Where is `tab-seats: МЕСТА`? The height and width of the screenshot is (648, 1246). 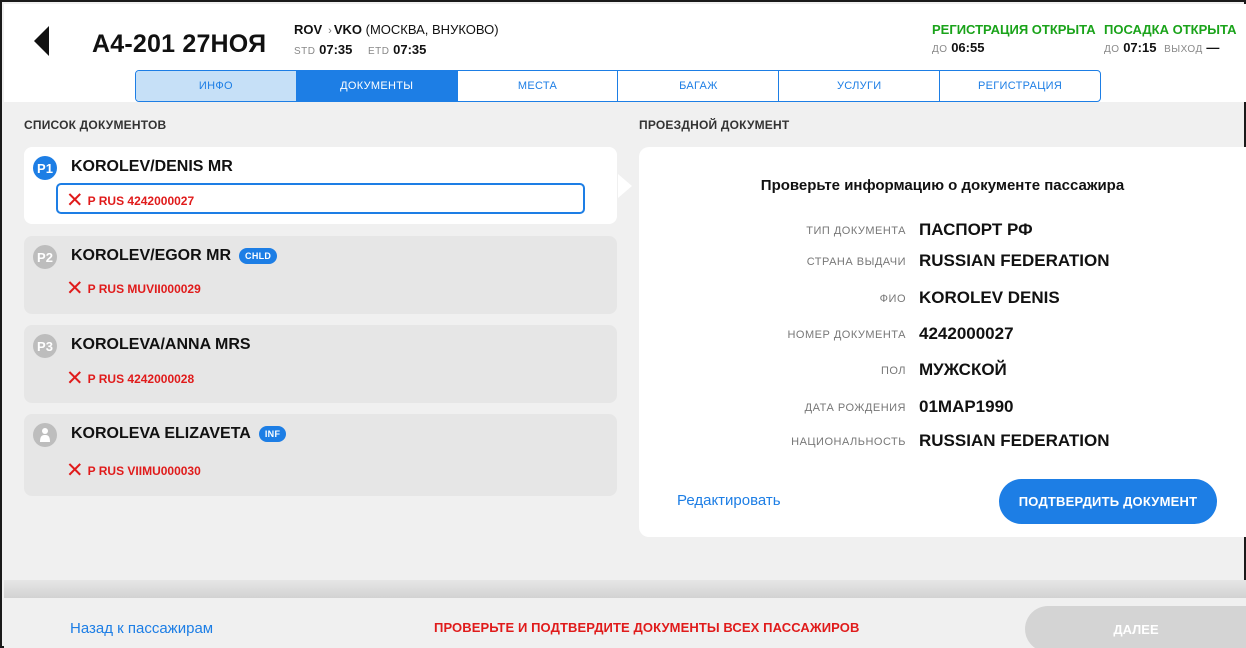
tab-seats: МЕСТА is located at coordinates (538, 86).